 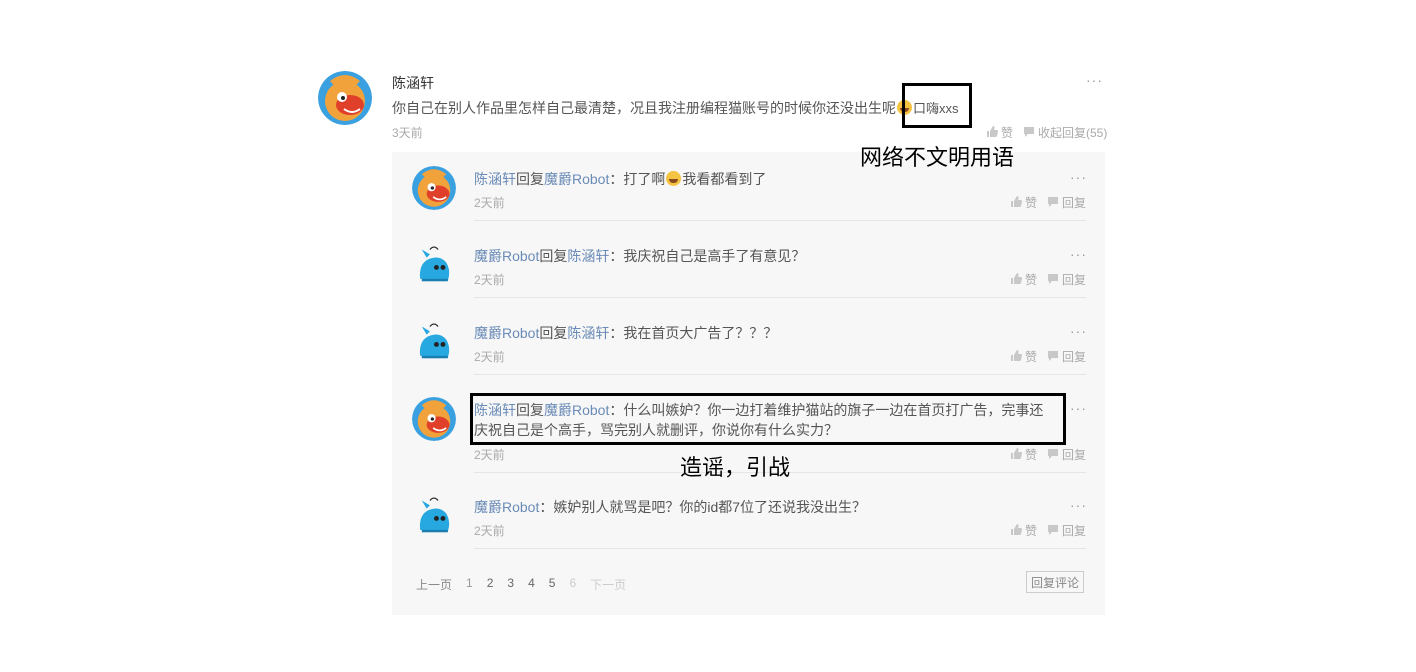 What do you see at coordinates (1094, 80) in the screenshot?
I see `main-comment-more-button: ···` at bounding box center [1094, 80].